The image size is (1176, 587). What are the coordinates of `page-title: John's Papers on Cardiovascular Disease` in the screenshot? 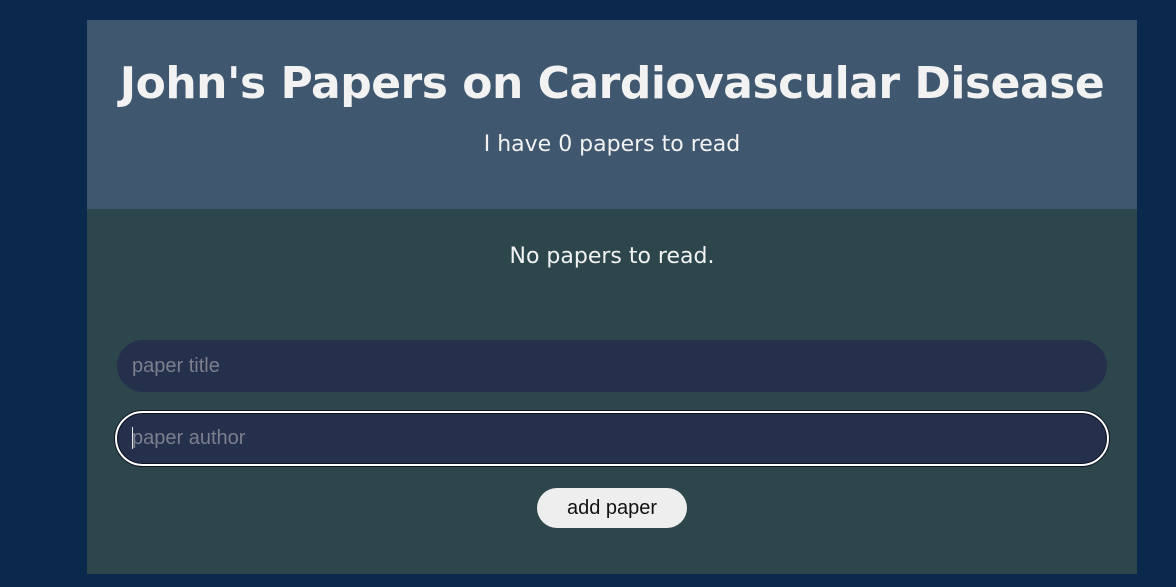 It's located at (612, 83).